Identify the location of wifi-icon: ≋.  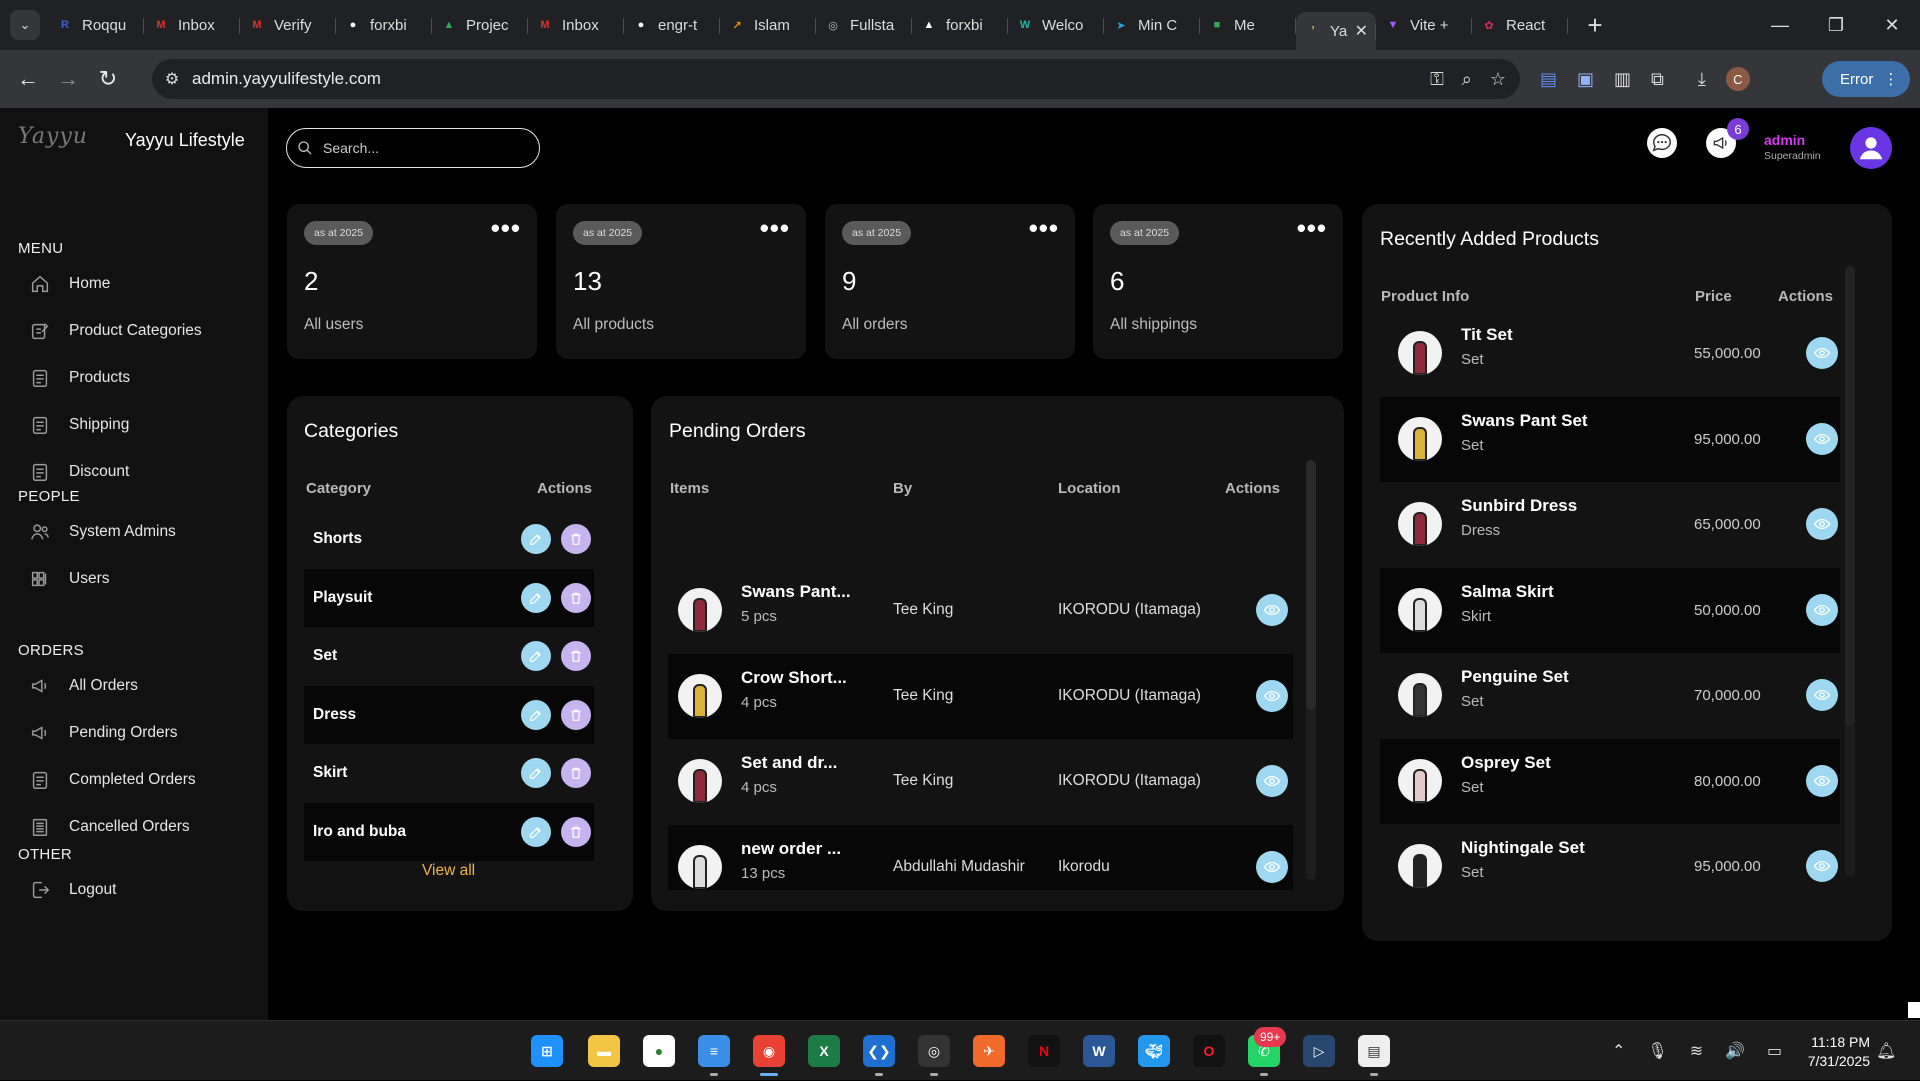
(1696, 1051).